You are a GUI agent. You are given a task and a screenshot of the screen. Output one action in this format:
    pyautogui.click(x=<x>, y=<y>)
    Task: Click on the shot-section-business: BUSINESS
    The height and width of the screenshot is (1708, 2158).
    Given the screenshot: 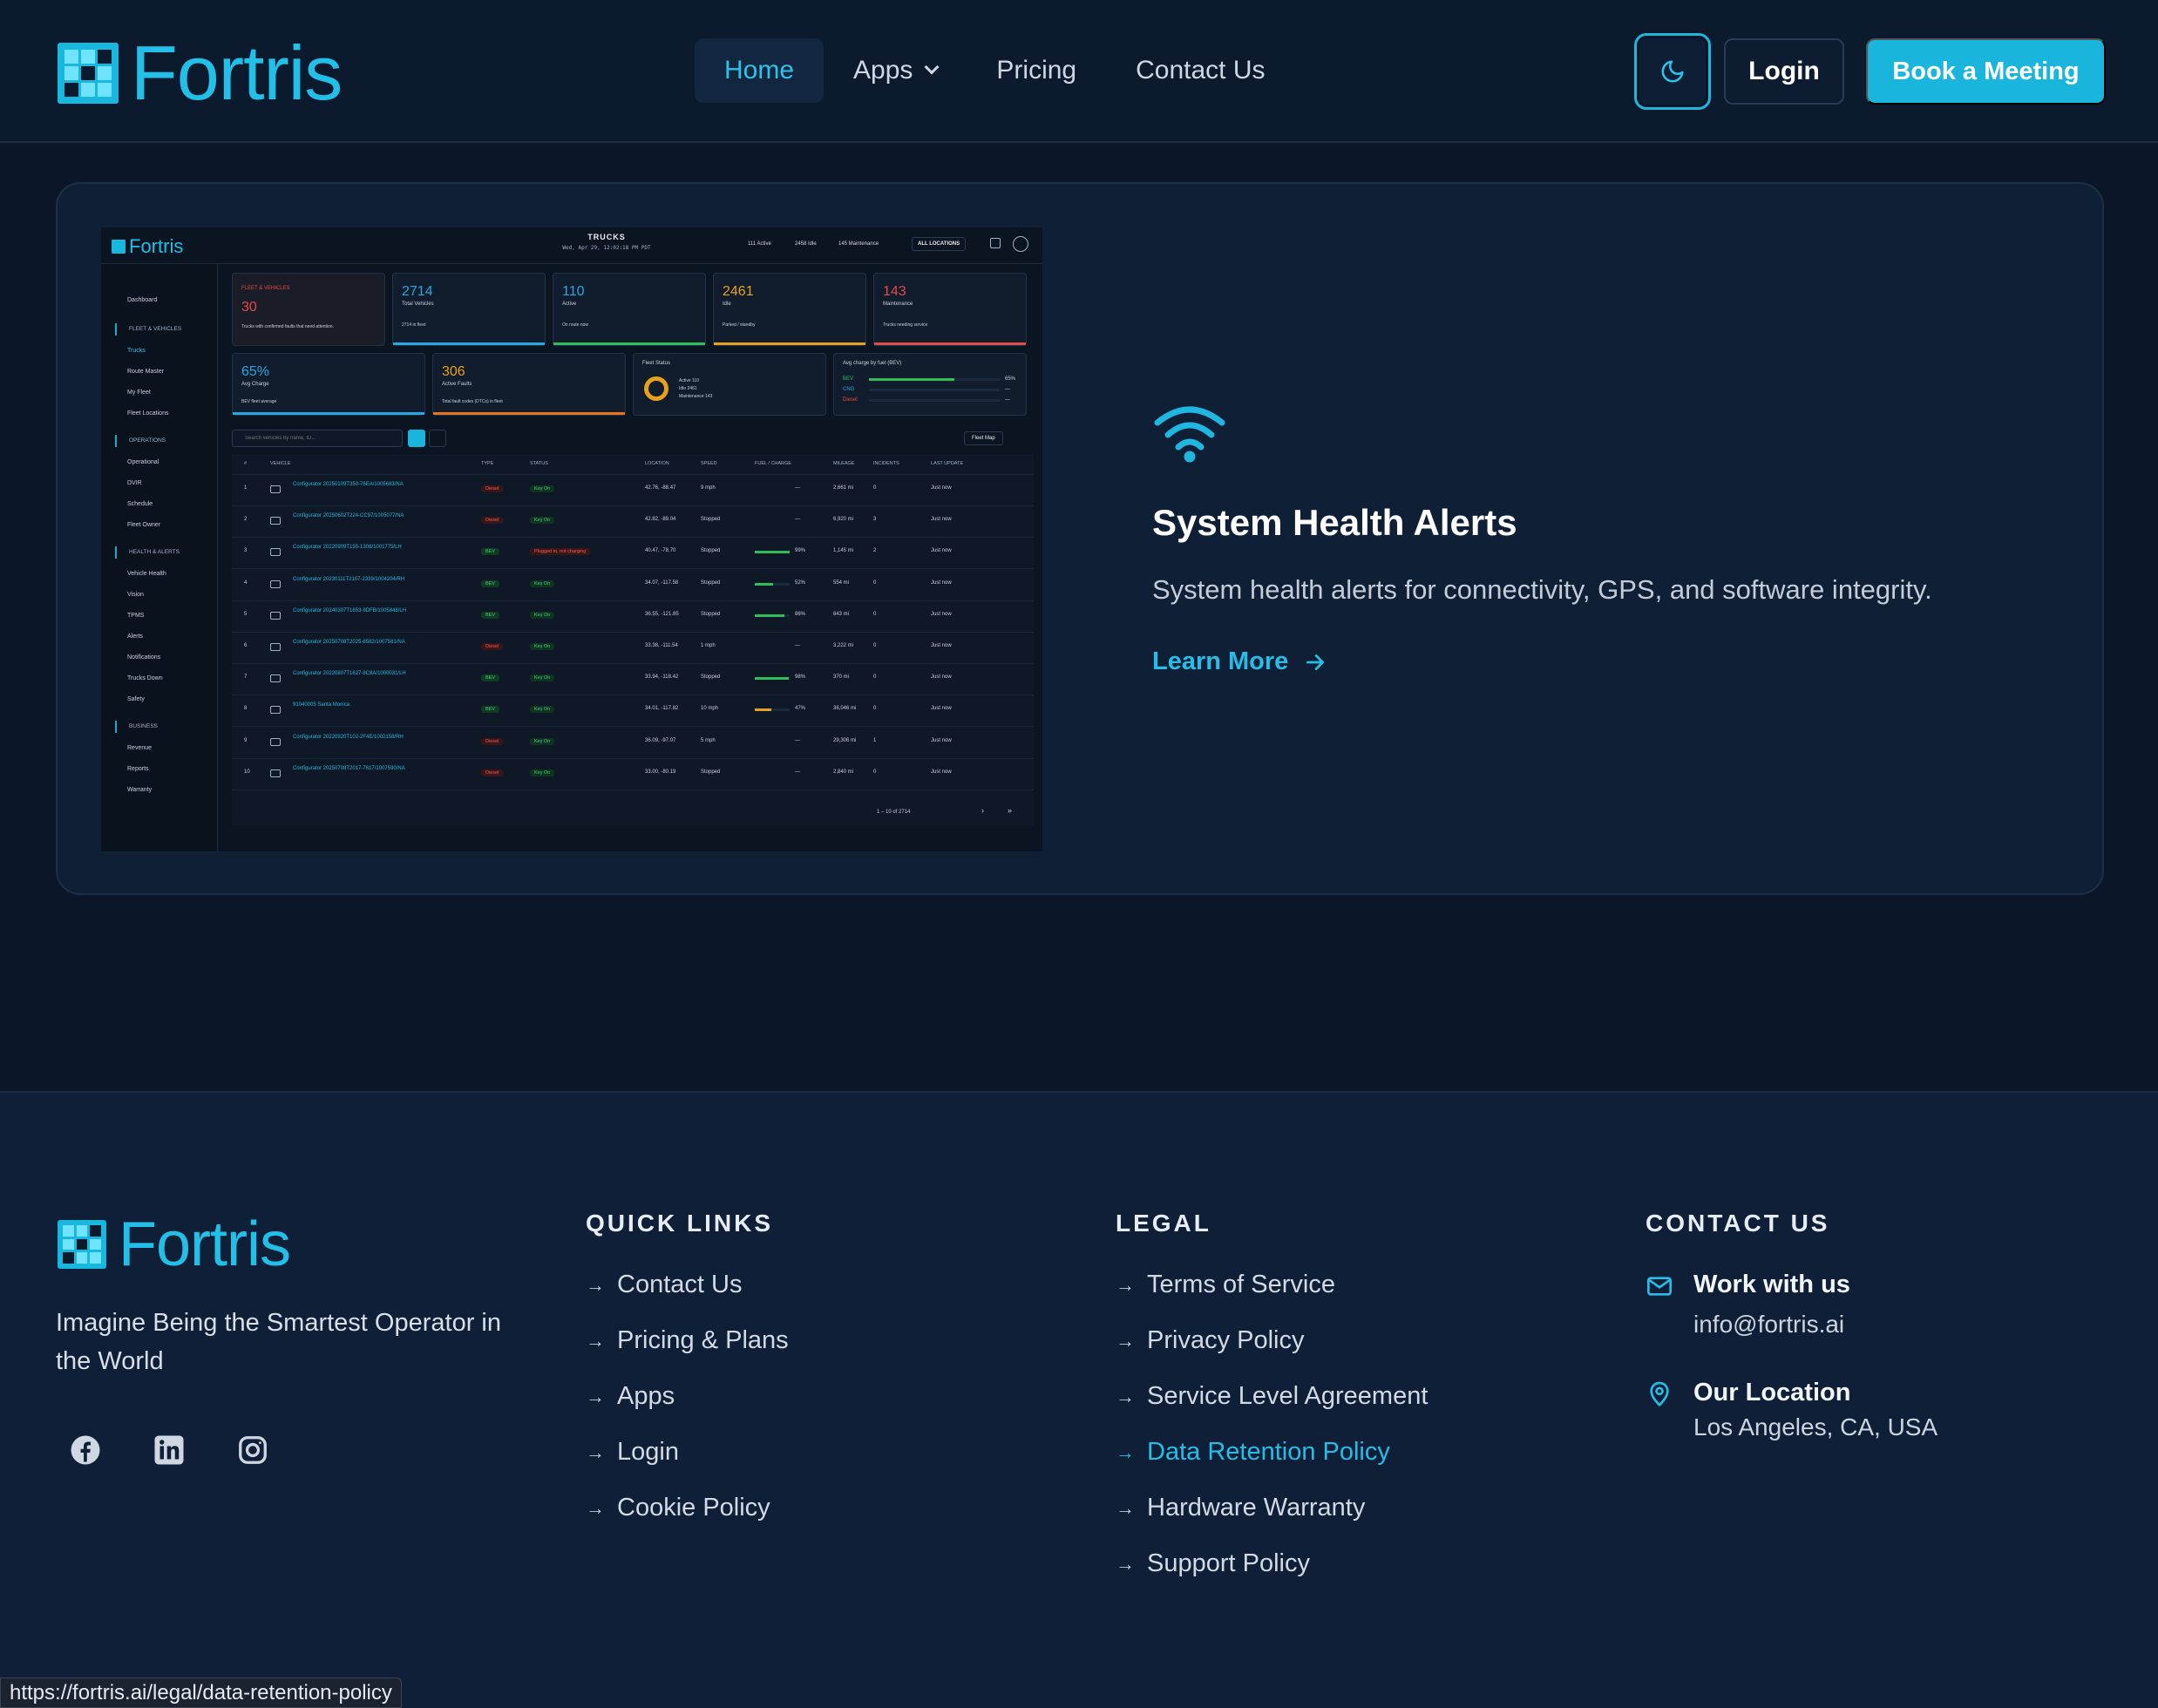 What is the action you would take?
    pyautogui.click(x=163, y=727)
    